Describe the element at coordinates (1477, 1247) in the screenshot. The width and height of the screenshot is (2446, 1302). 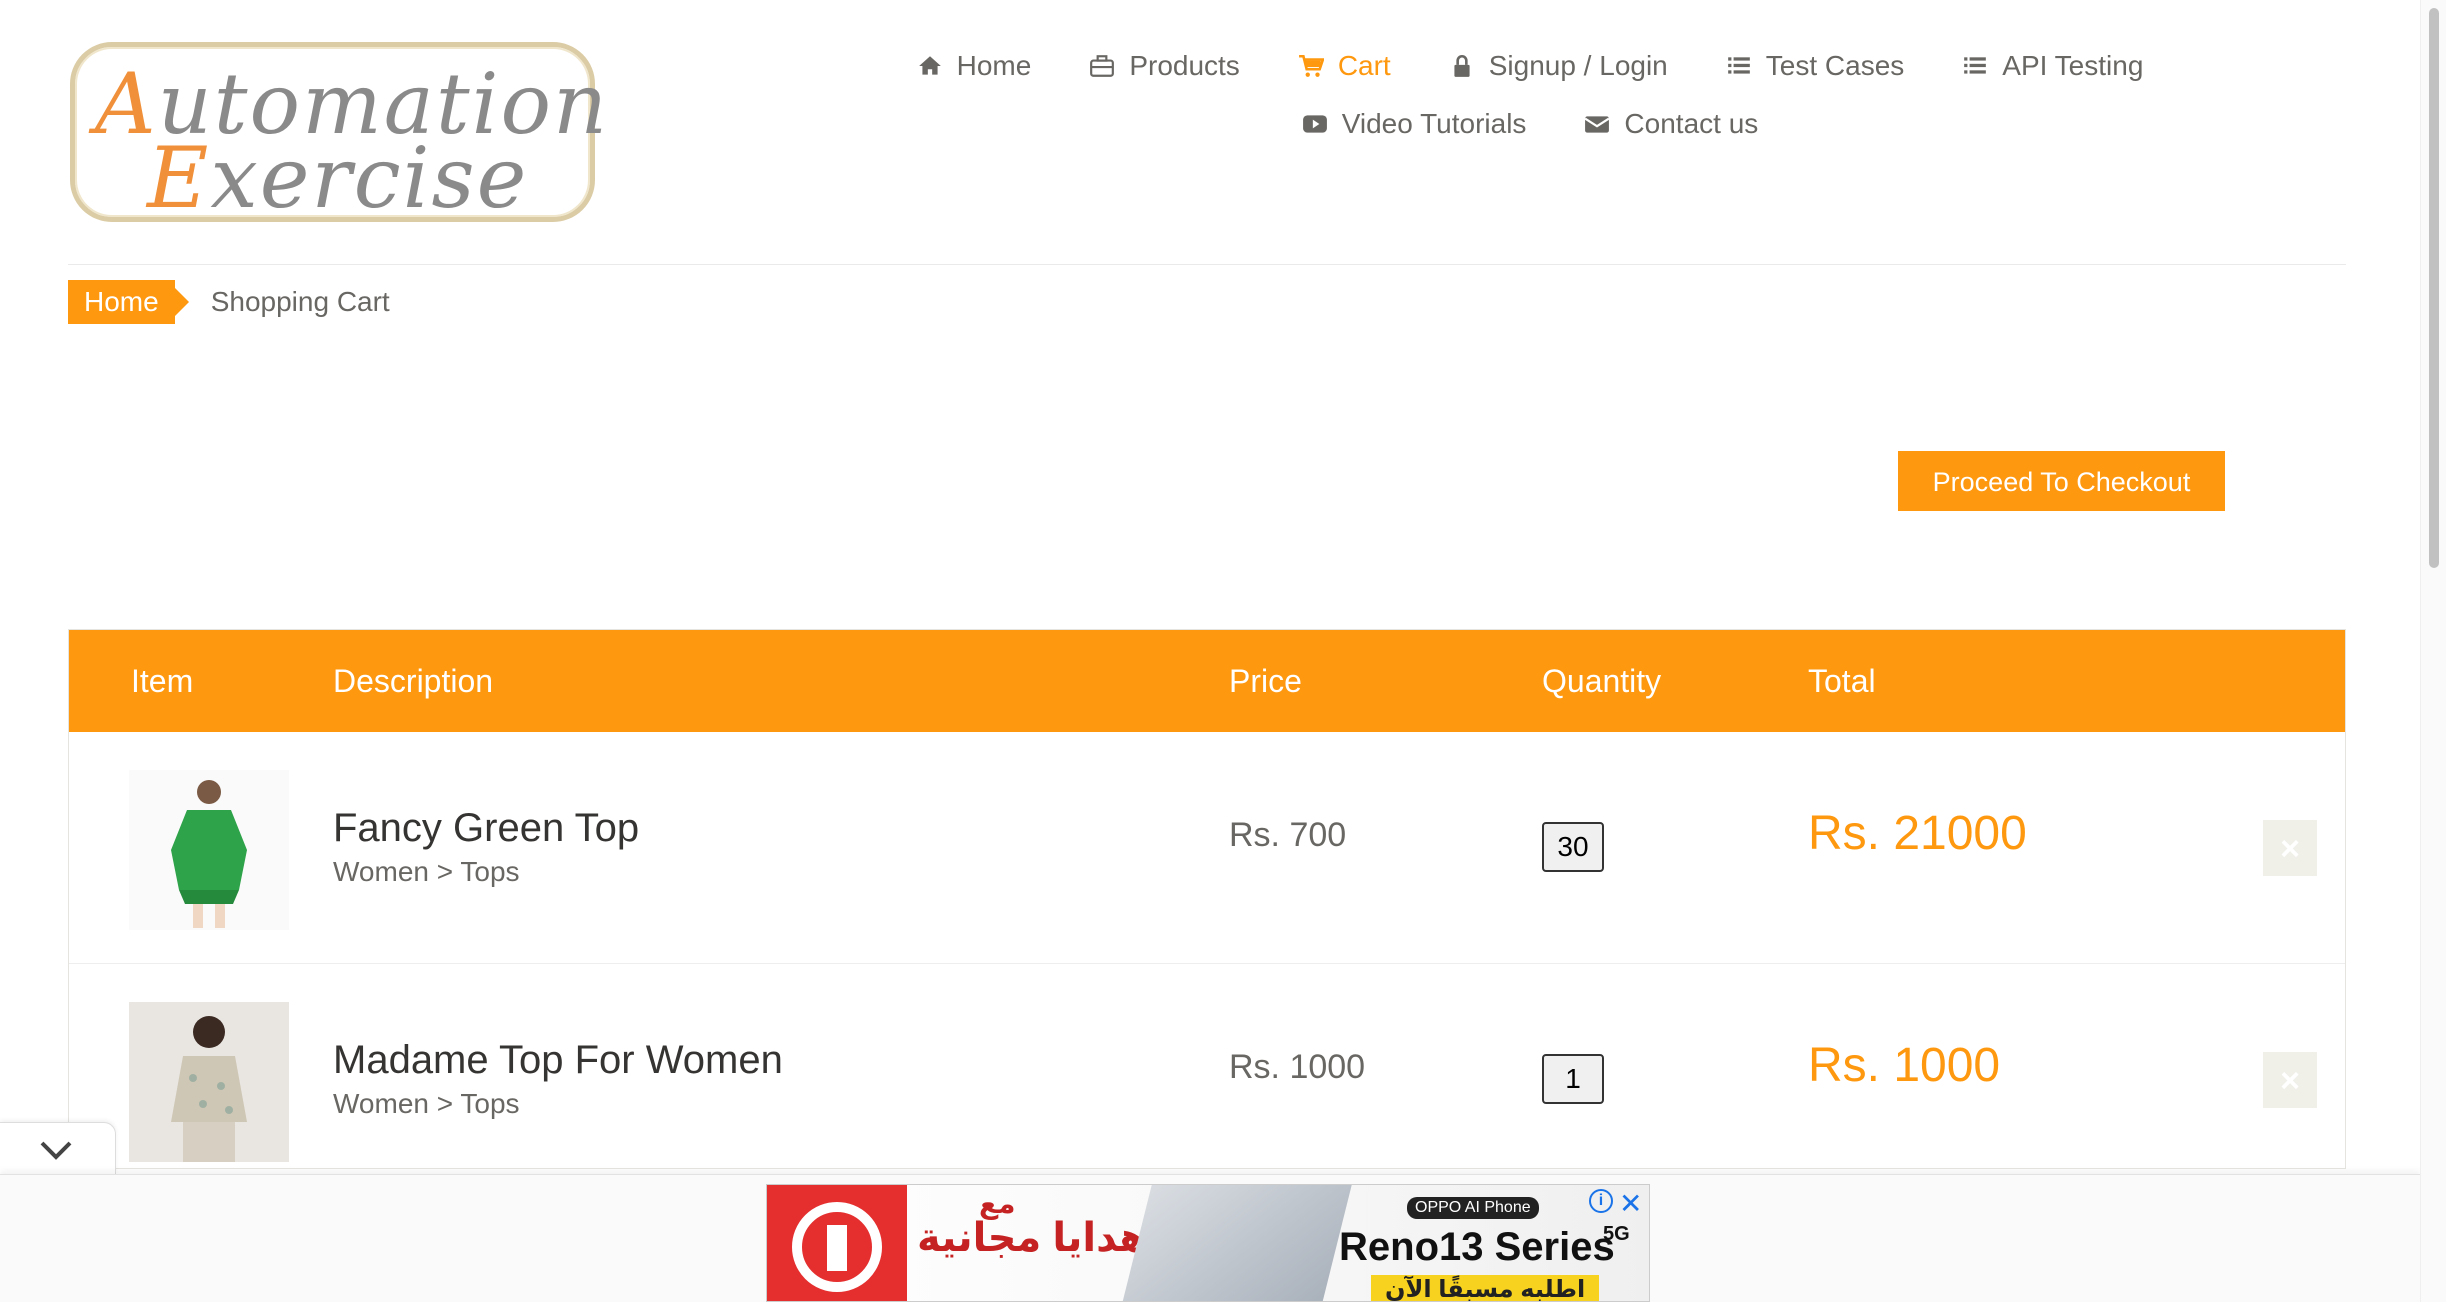
I see `ad-series-title: Reno13 Series` at that location.